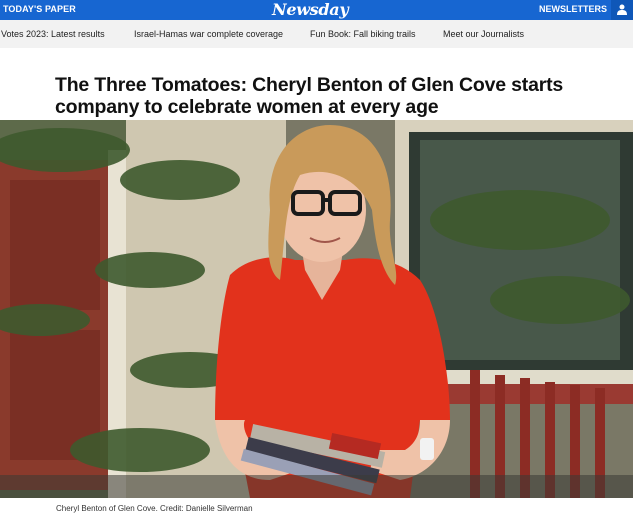 Image resolution: width=633 pixels, height=518 pixels. What do you see at coordinates (53, 34) in the screenshot?
I see `nav-link-votes: Votes 2023: Latest results` at bounding box center [53, 34].